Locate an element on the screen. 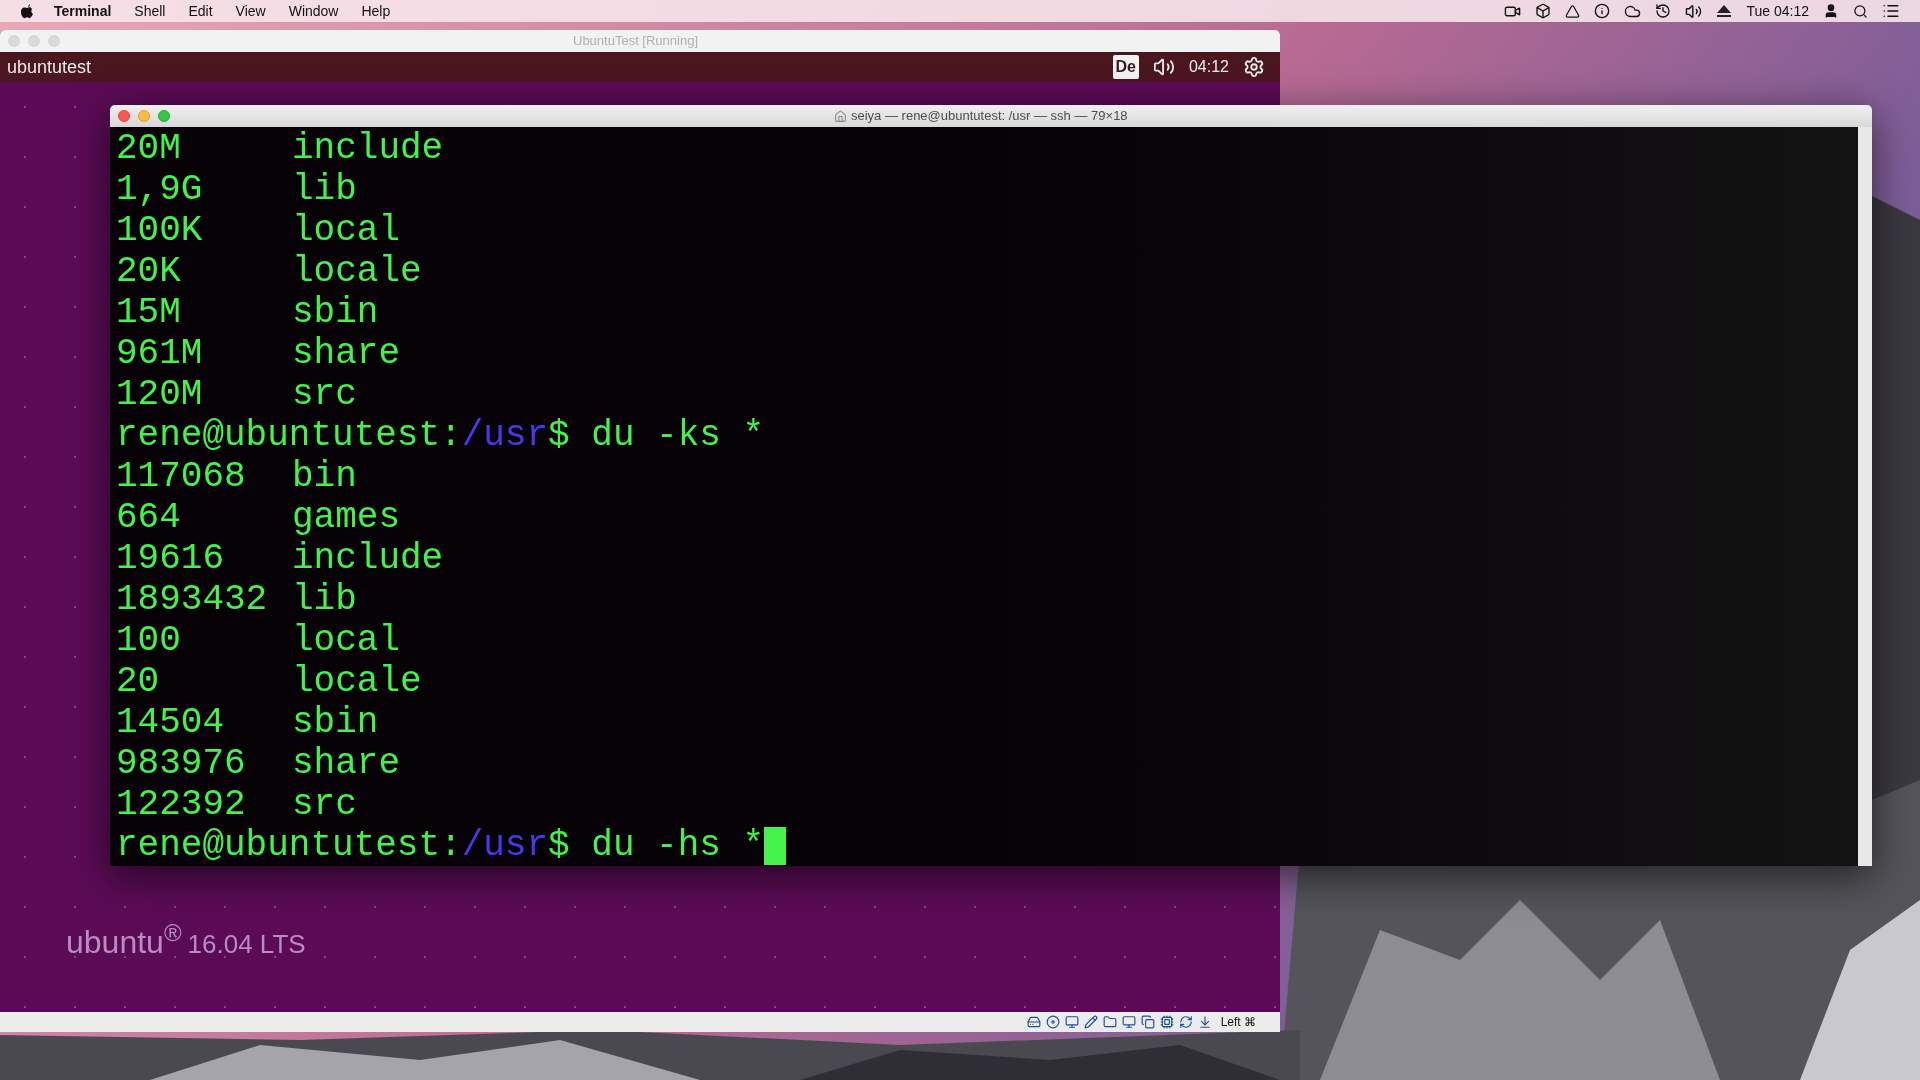 The height and width of the screenshot is (1080, 1920). clock-history-icon is located at coordinates (1663, 11).